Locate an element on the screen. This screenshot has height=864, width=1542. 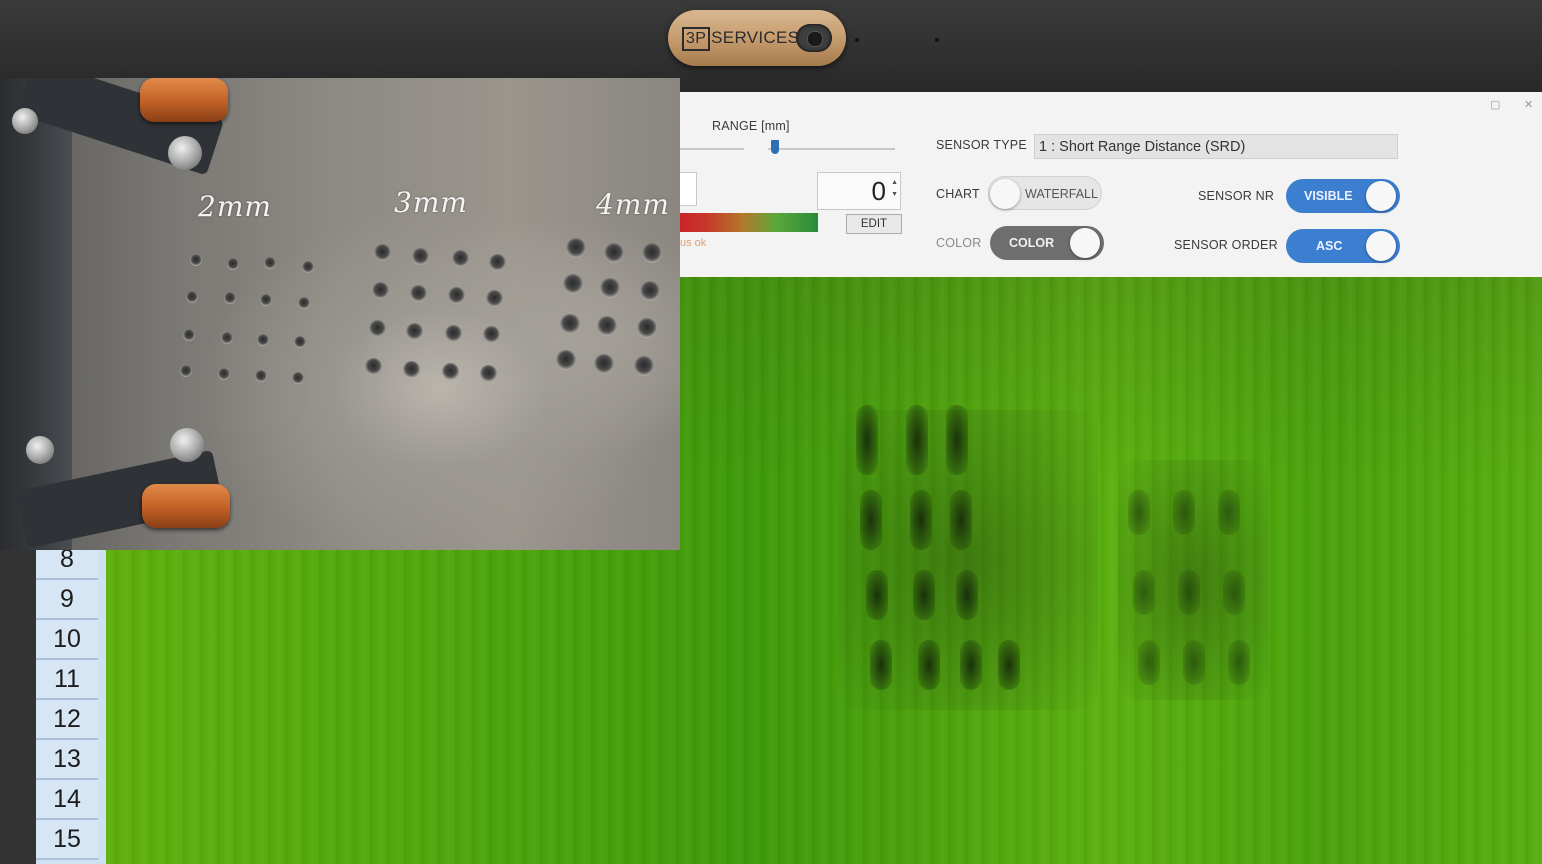
hole-size-label-2mm: 2mm is located at coordinates (235, 206).